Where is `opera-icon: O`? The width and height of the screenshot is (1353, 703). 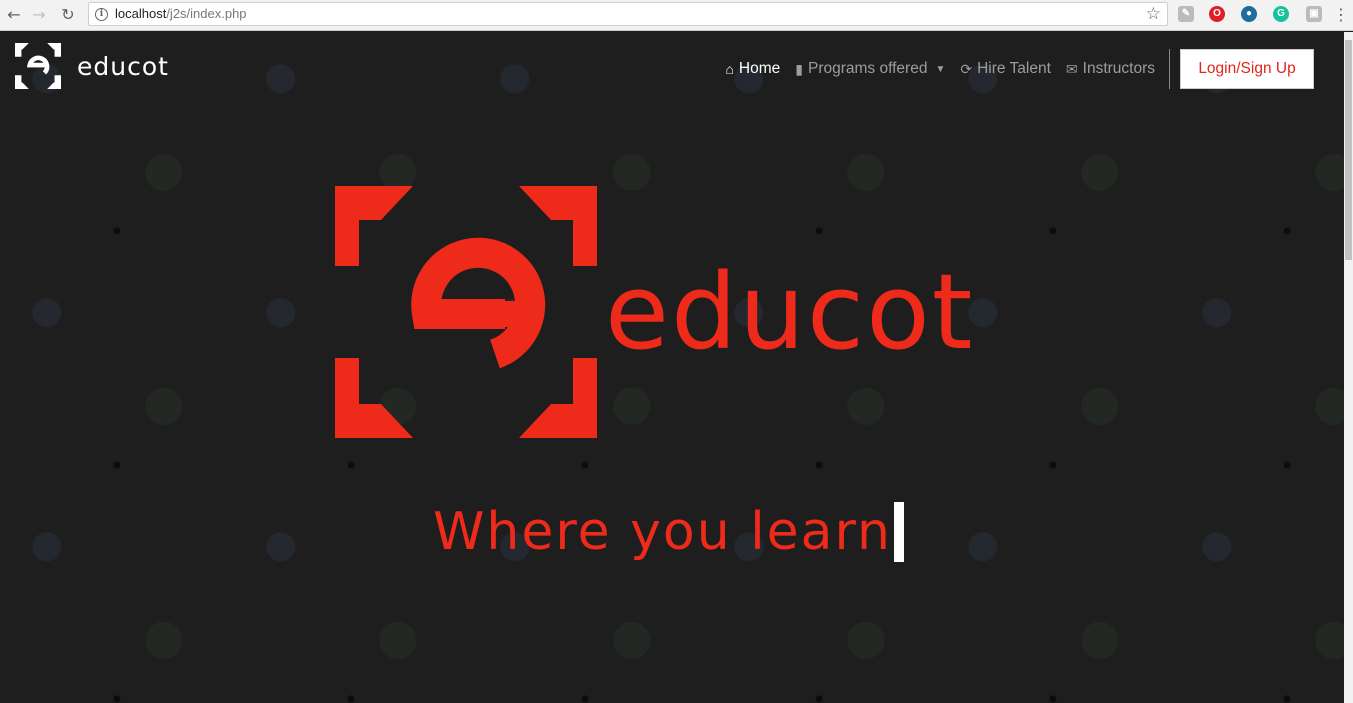 opera-icon: O is located at coordinates (1217, 14).